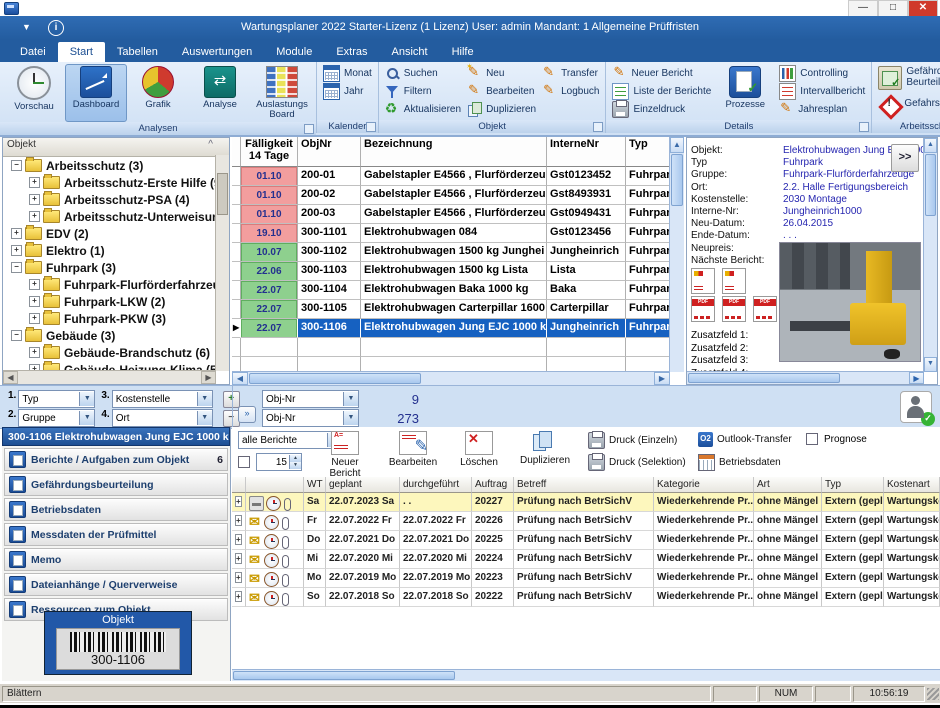 This screenshot has width=940, height=708. I want to click on tree-item-arbeitsschutz-psa-4: + Arbeitsschutz-PSA (4), so click(109, 199).